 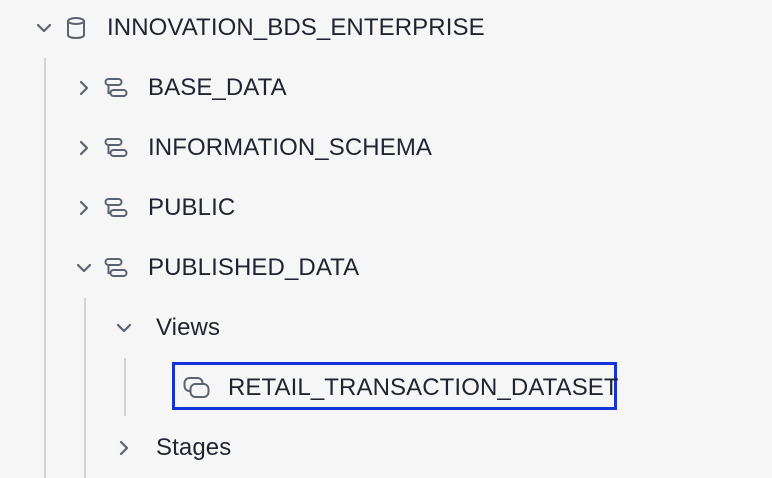 What do you see at coordinates (296, 27) in the screenshot?
I see `tree-item-label: INNOVATION_BDS_ENTERPRISE` at bounding box center [296, 27].